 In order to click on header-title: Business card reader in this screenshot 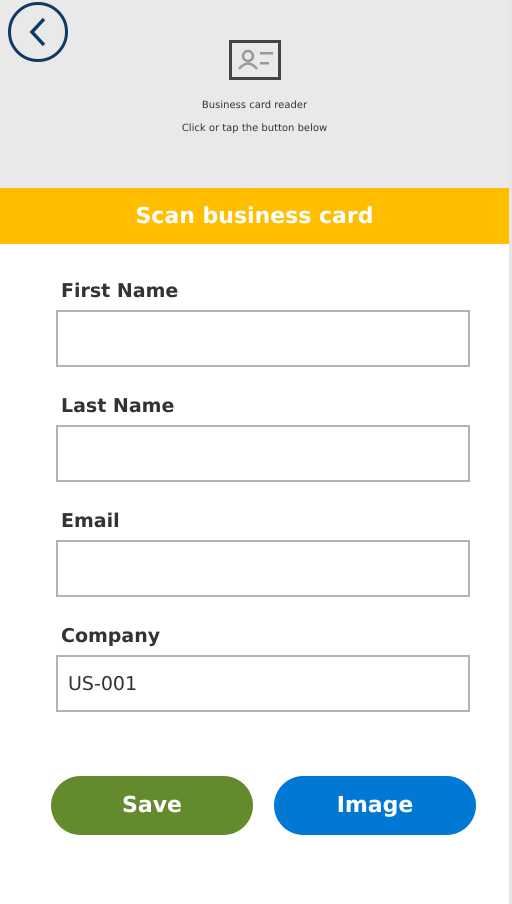, I will do `click(255, 105)`.